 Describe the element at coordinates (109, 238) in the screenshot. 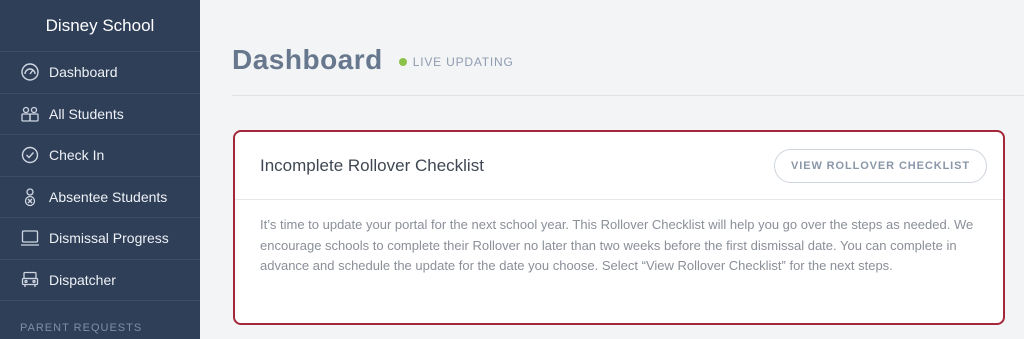

I see `sidebar-item-label: Dismissal Progress` at that location.